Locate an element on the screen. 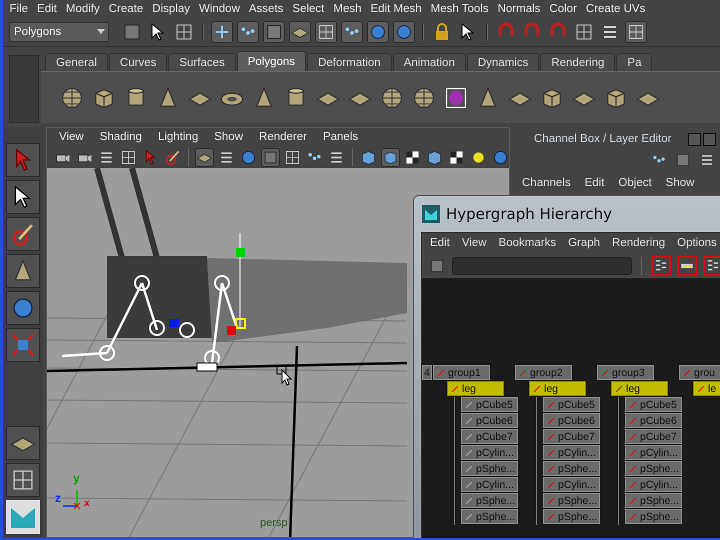 The width and height of the screenshot is (720, 540). menu-item: Lighting is located at coordinates (178, 137).